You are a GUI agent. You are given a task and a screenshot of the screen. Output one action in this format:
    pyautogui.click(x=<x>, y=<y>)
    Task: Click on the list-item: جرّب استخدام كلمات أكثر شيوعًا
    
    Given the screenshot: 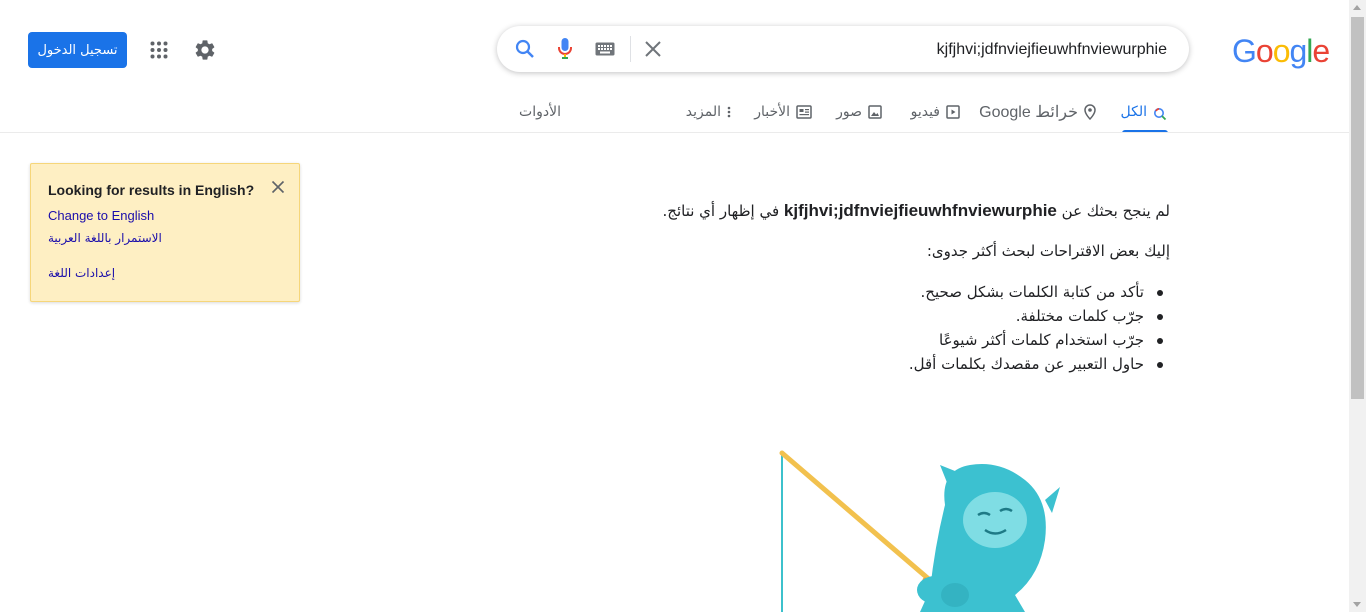 What is the action you would take?
    pyautogui.click(x=886, y=340)
    